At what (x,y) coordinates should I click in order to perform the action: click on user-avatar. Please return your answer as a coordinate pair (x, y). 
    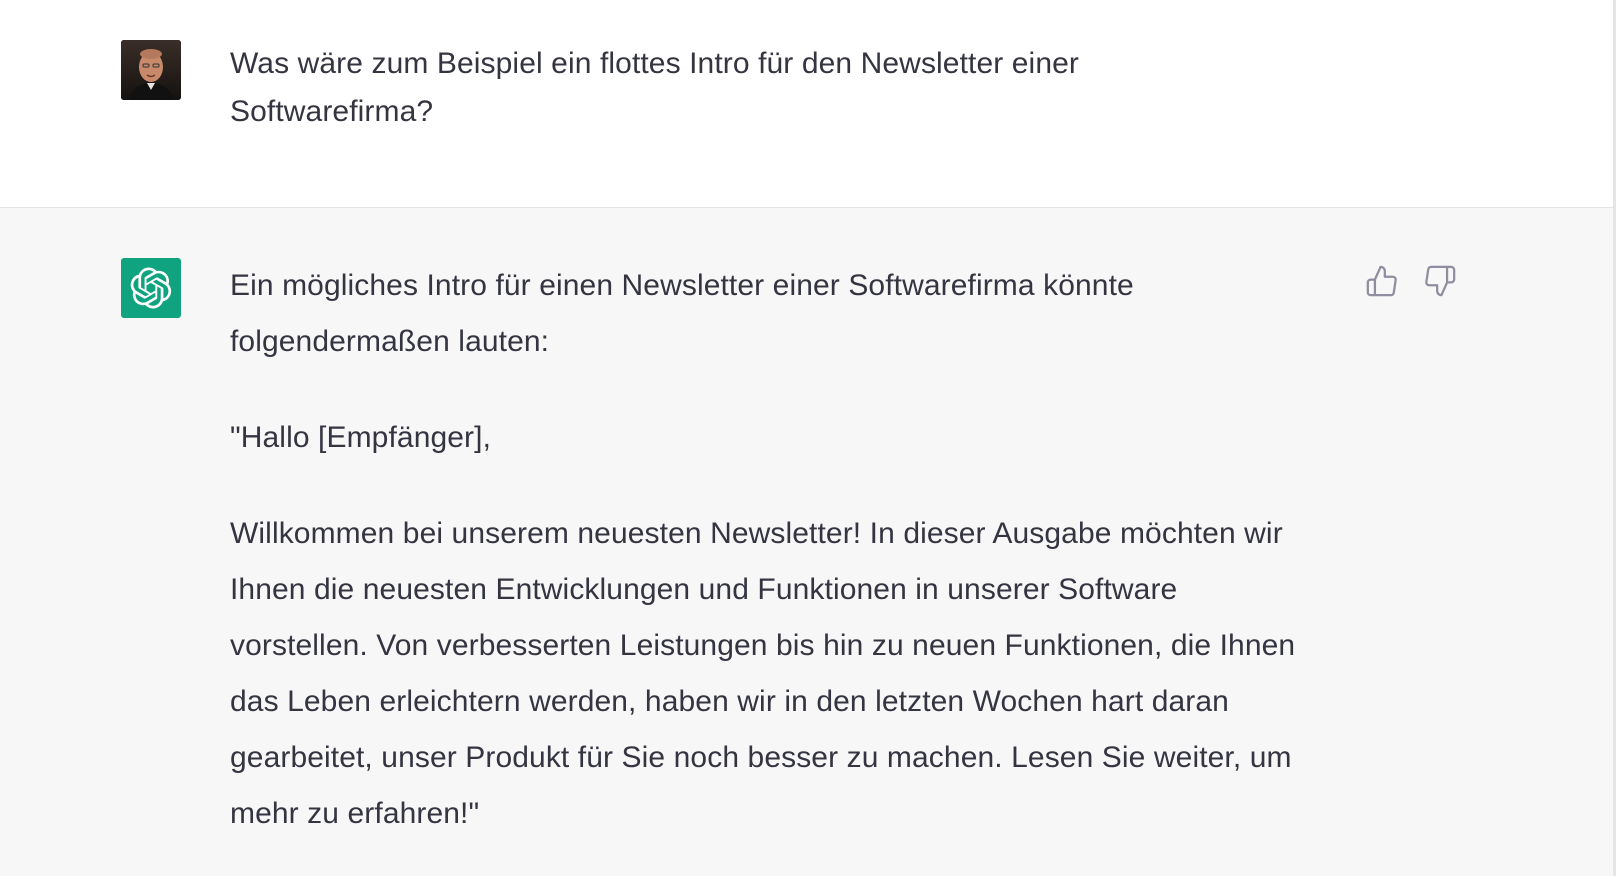
    Looking at the image, I should click on (151, 70).